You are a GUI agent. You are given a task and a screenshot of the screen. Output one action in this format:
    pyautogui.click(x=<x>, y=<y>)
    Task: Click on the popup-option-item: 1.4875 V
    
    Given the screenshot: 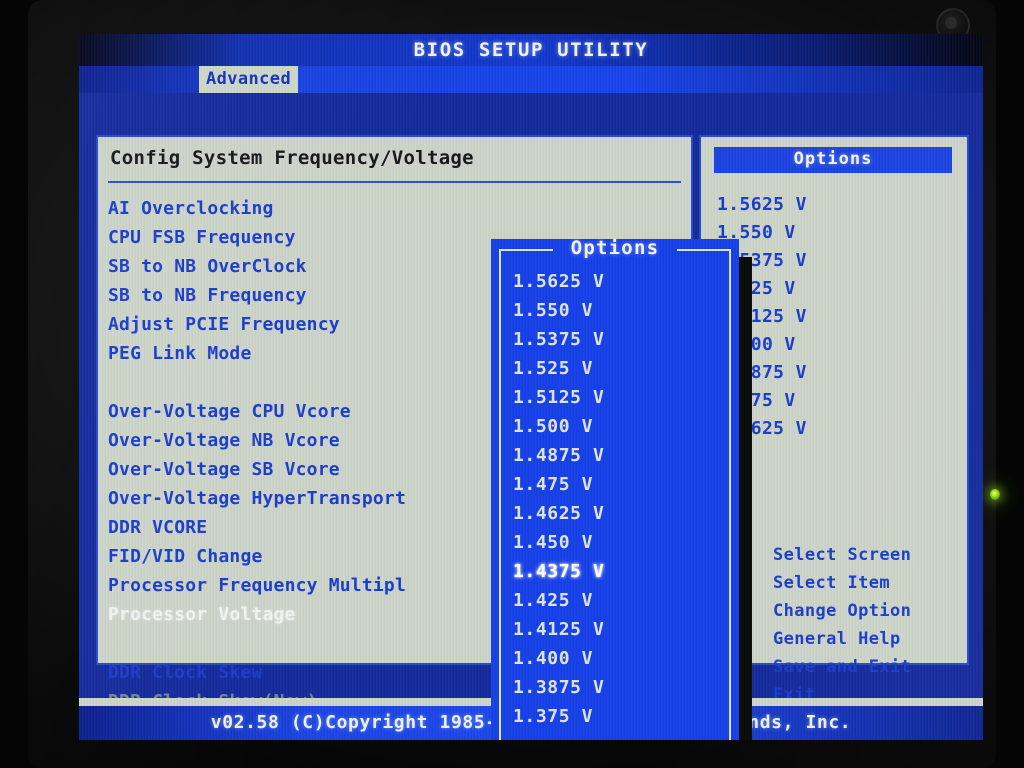 What is the action you would take?
    pyautogui.click(x=621, y=455)
    